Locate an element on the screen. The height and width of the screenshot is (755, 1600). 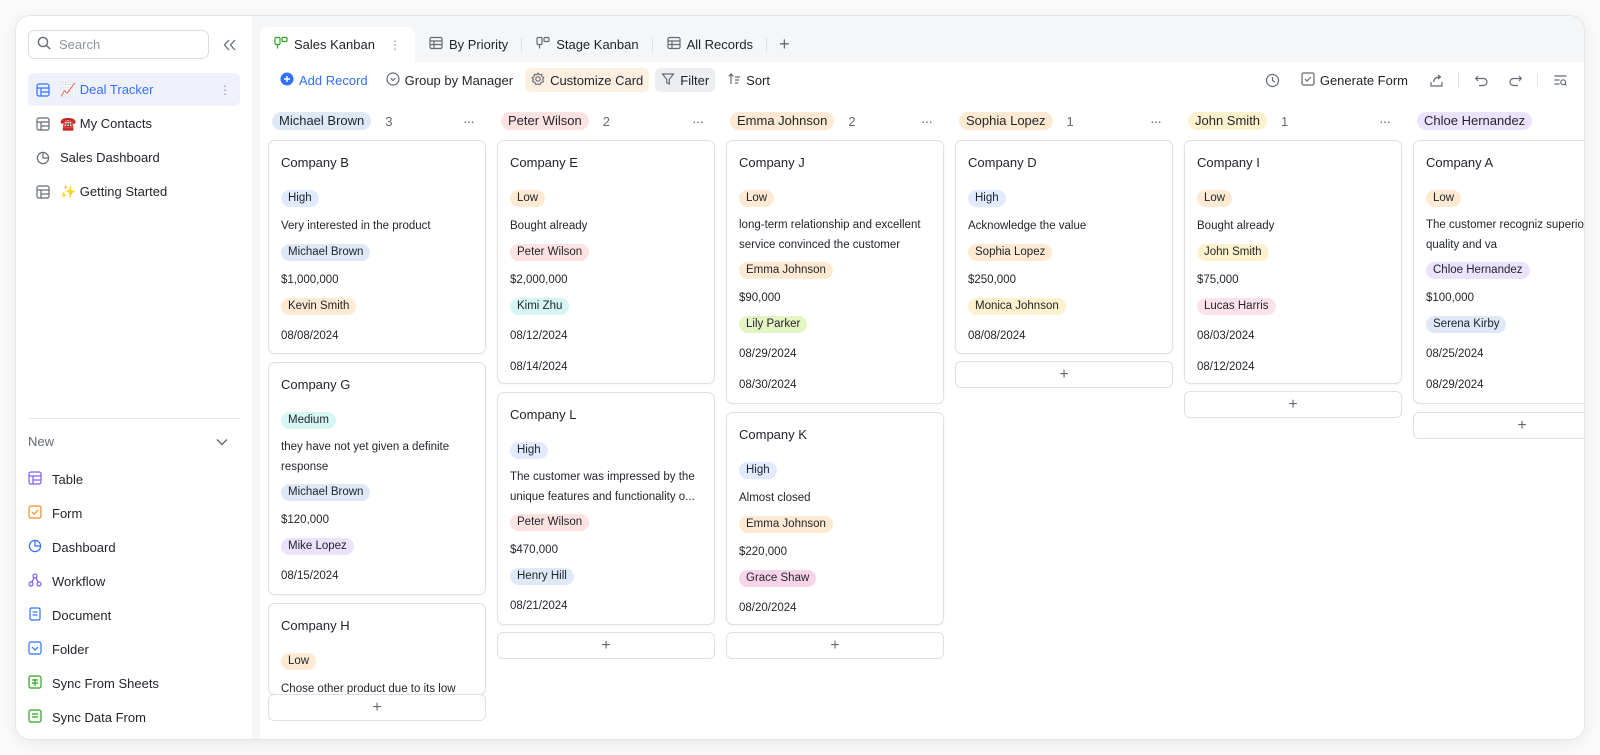
filter-icon is located at coordinates (668, 80).